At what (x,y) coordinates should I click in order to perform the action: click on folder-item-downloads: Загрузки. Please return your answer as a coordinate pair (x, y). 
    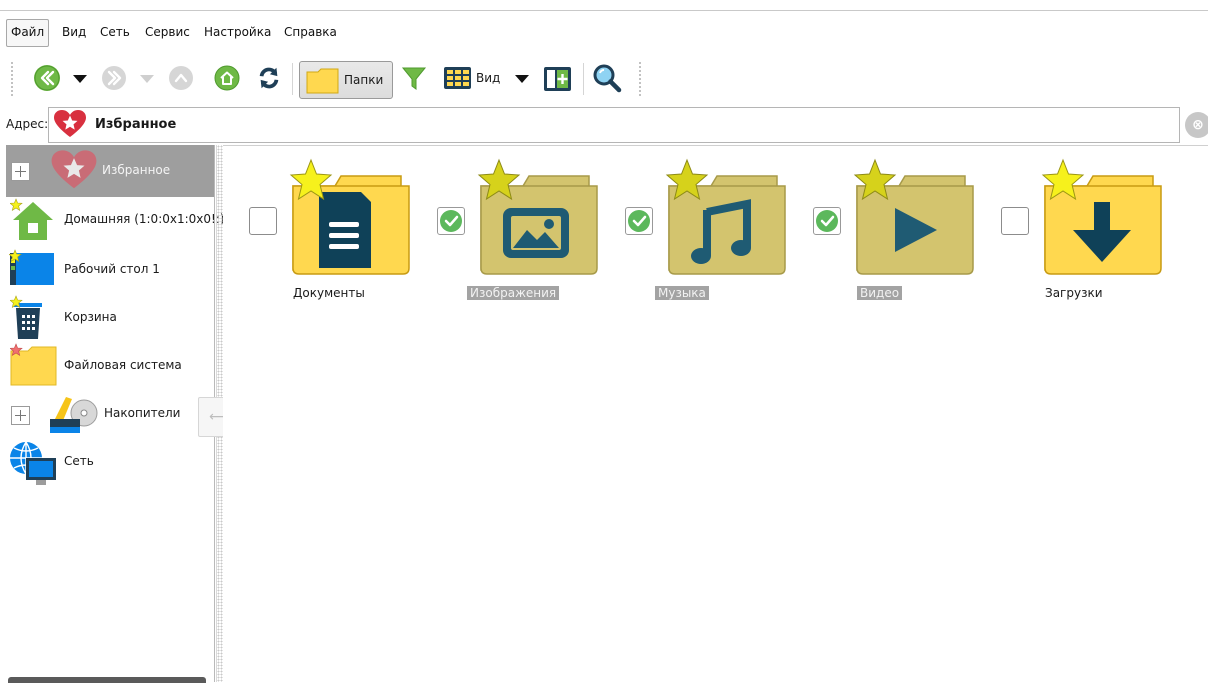
    Looking at the image, I should click on (1069, 236).